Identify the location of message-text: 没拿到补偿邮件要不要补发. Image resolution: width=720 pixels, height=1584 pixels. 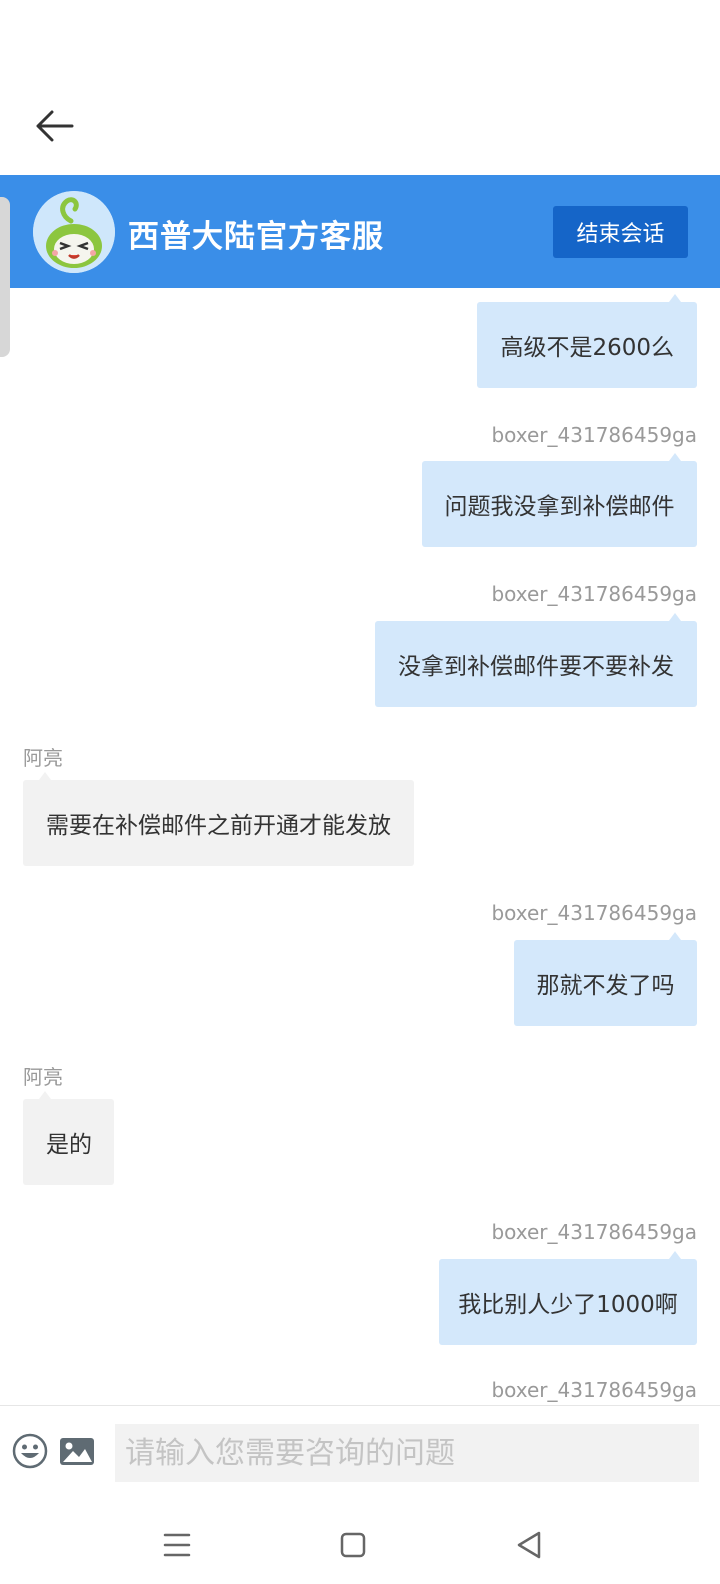
(536, 667).